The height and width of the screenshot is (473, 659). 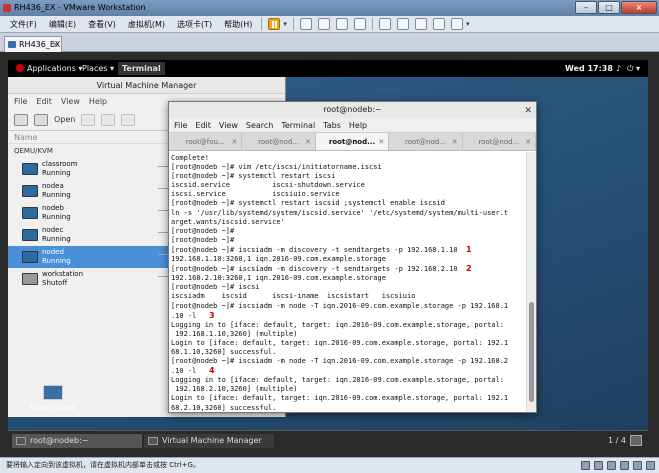 What do you see at coordinates (20, 101) in the screenshot?
I see `vmm-menu-file: File` at bounding box center [20, 101].